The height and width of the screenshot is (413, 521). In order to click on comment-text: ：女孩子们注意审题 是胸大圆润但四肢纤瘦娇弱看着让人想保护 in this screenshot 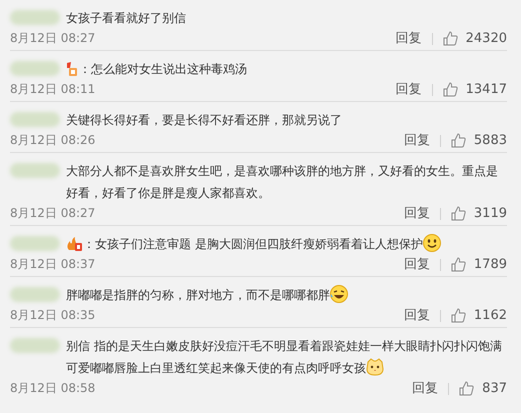, I will do `click(253, 244)`.